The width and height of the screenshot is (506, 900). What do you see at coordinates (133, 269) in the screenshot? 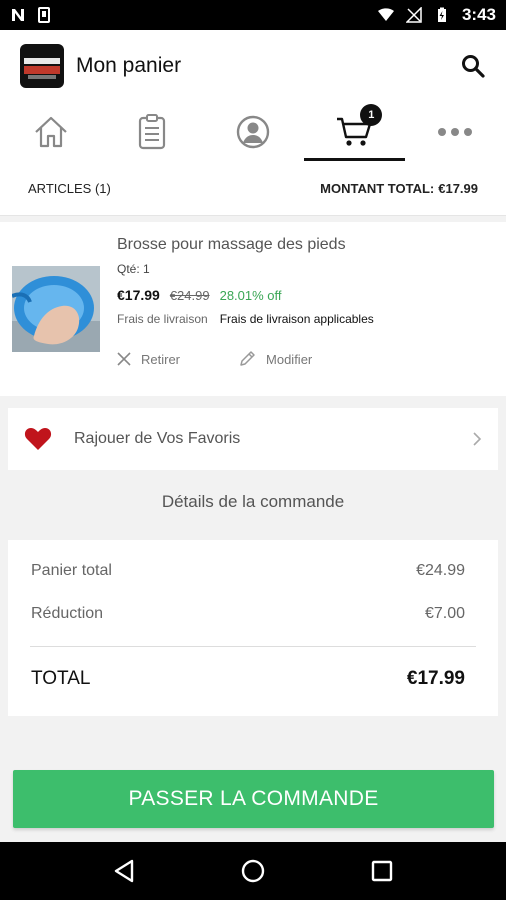
I see `product-quantity: Qté: 1` at bounding box center [133, 269].